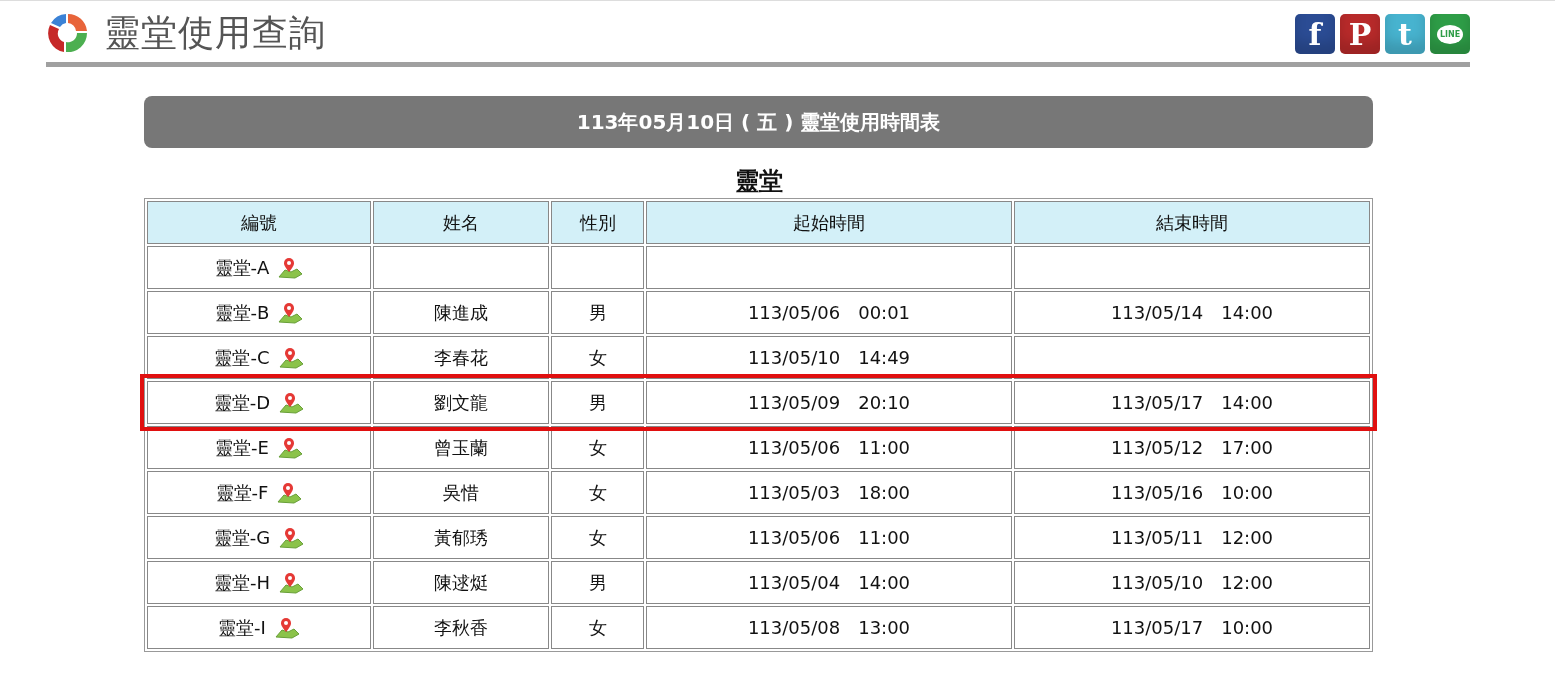  I want to click on time-text: 113/05/11 12:00, so click(1192, 537).